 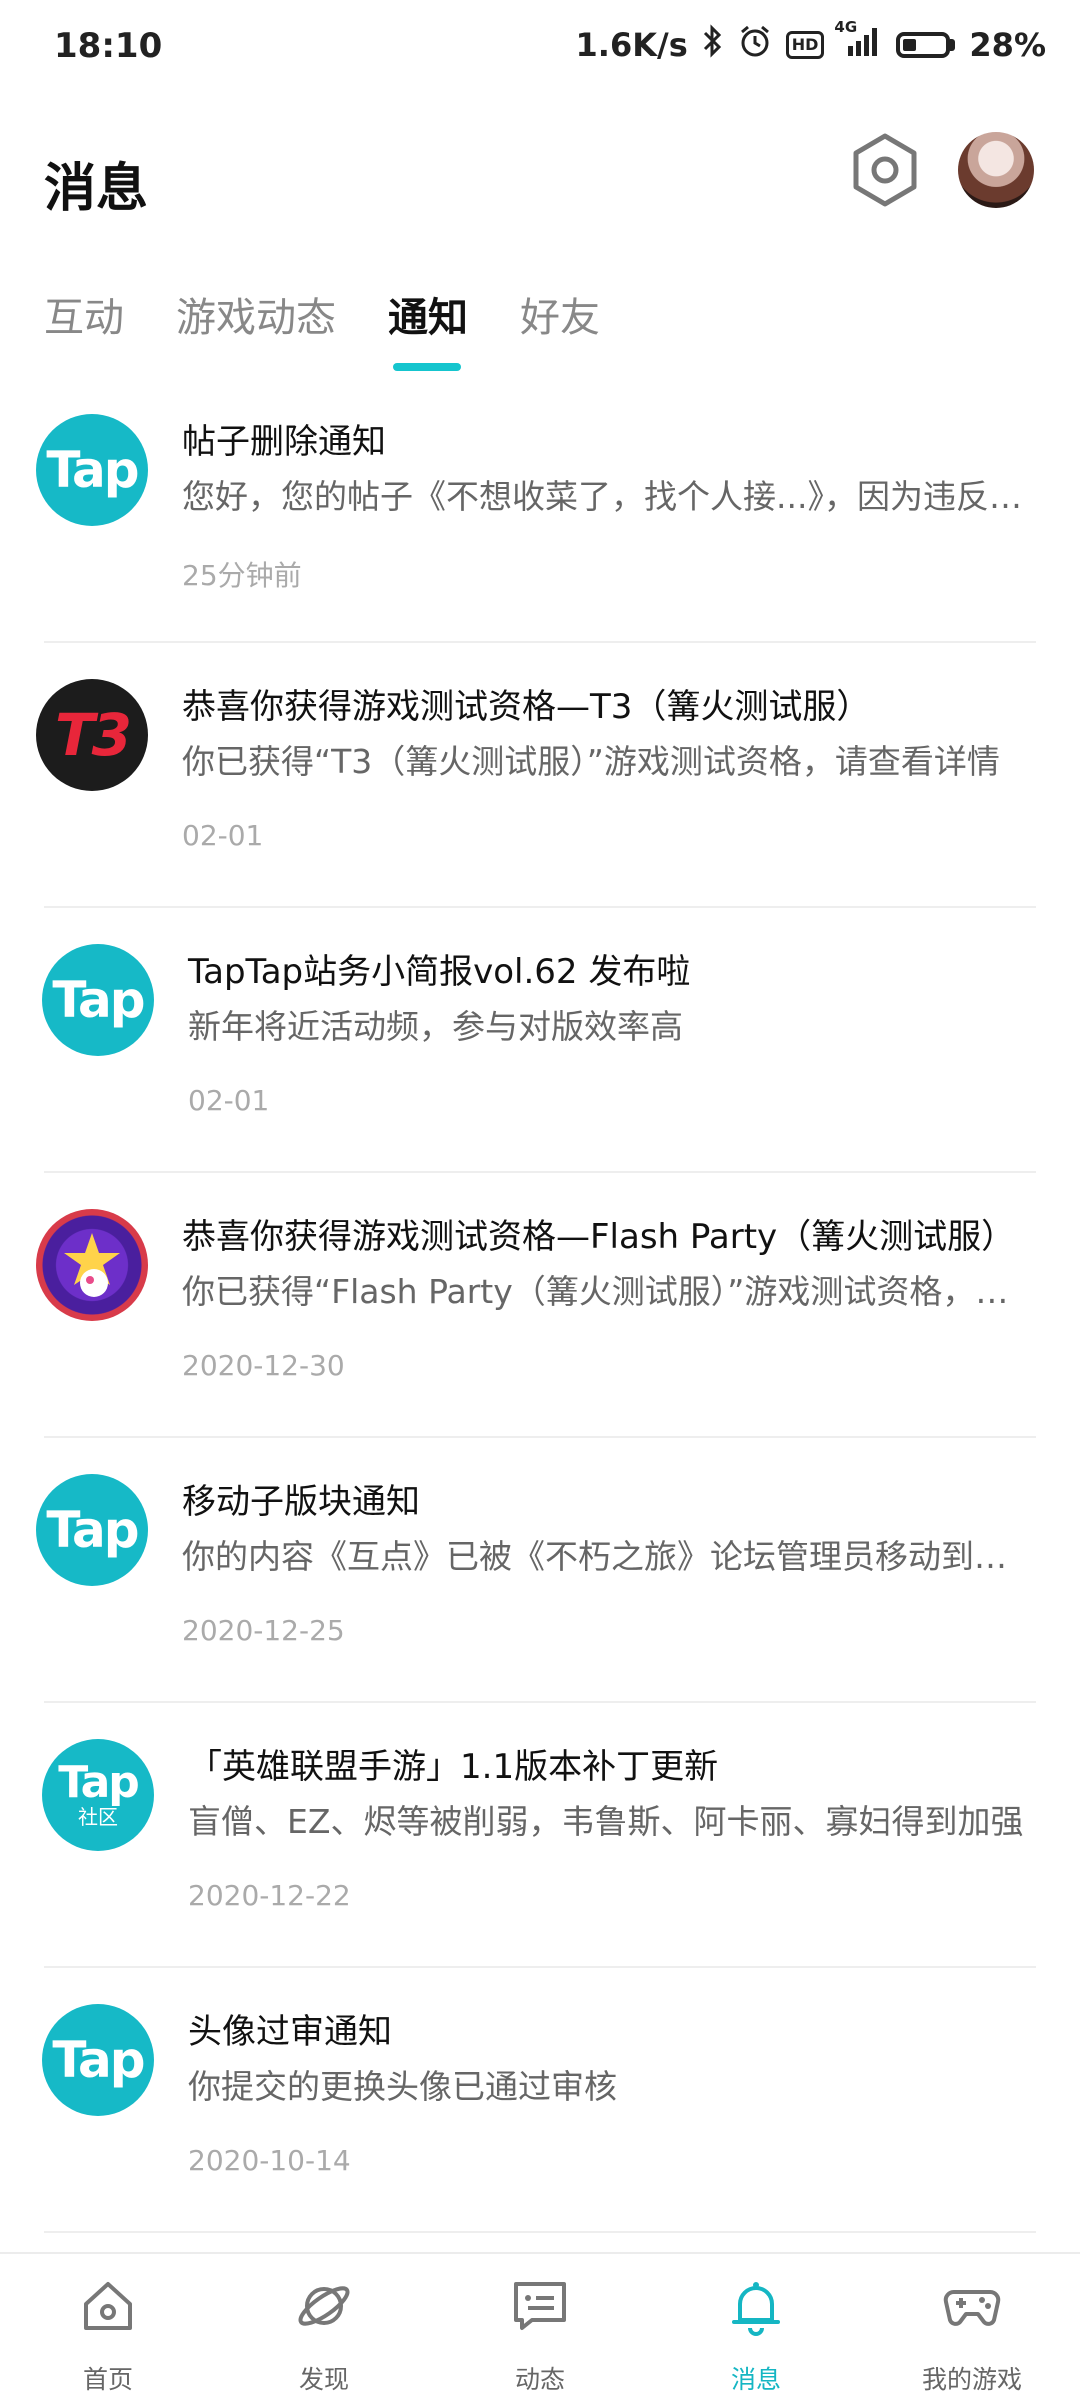 I want to click on notification-time: 25分钟前, so click(x=242, y=575).